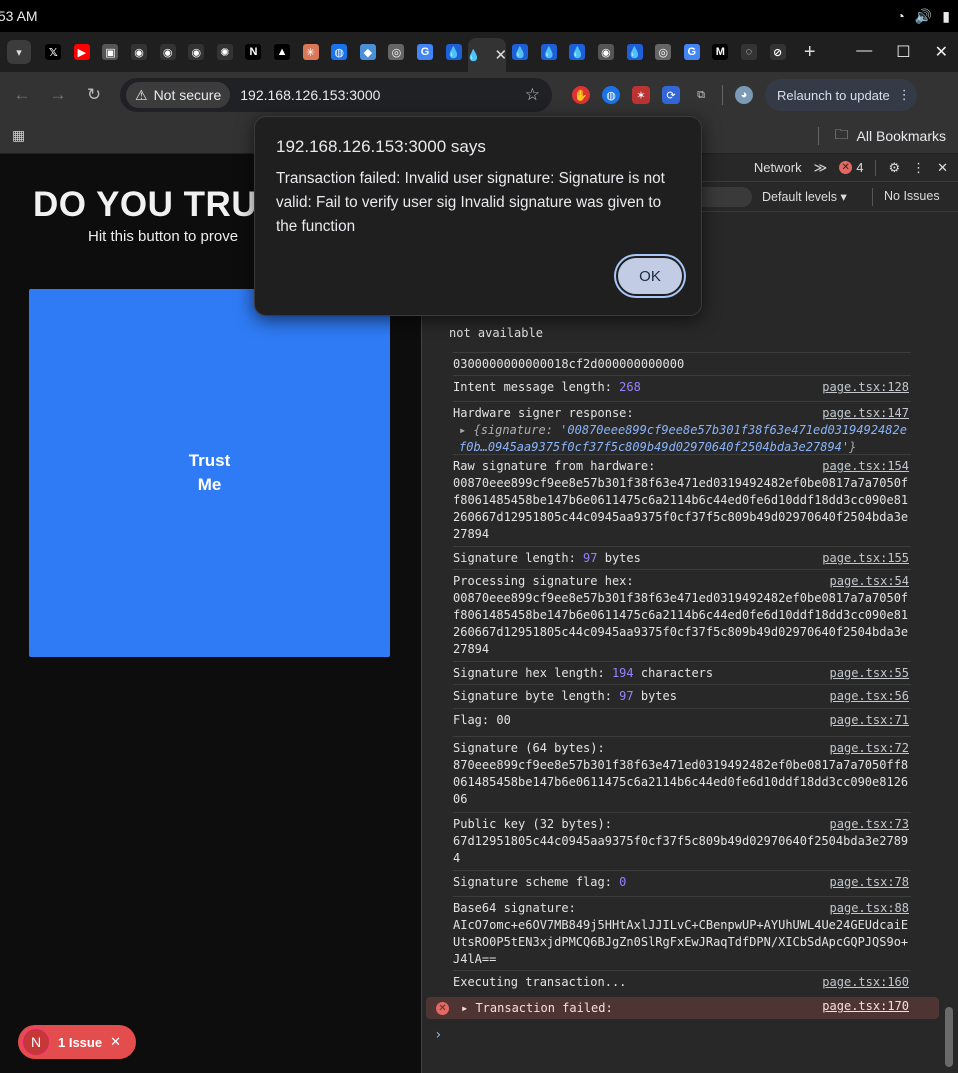 The width and height of the screenshot is (958, 1073). I want to click on loading-icon: ◌, so click(748, 52).